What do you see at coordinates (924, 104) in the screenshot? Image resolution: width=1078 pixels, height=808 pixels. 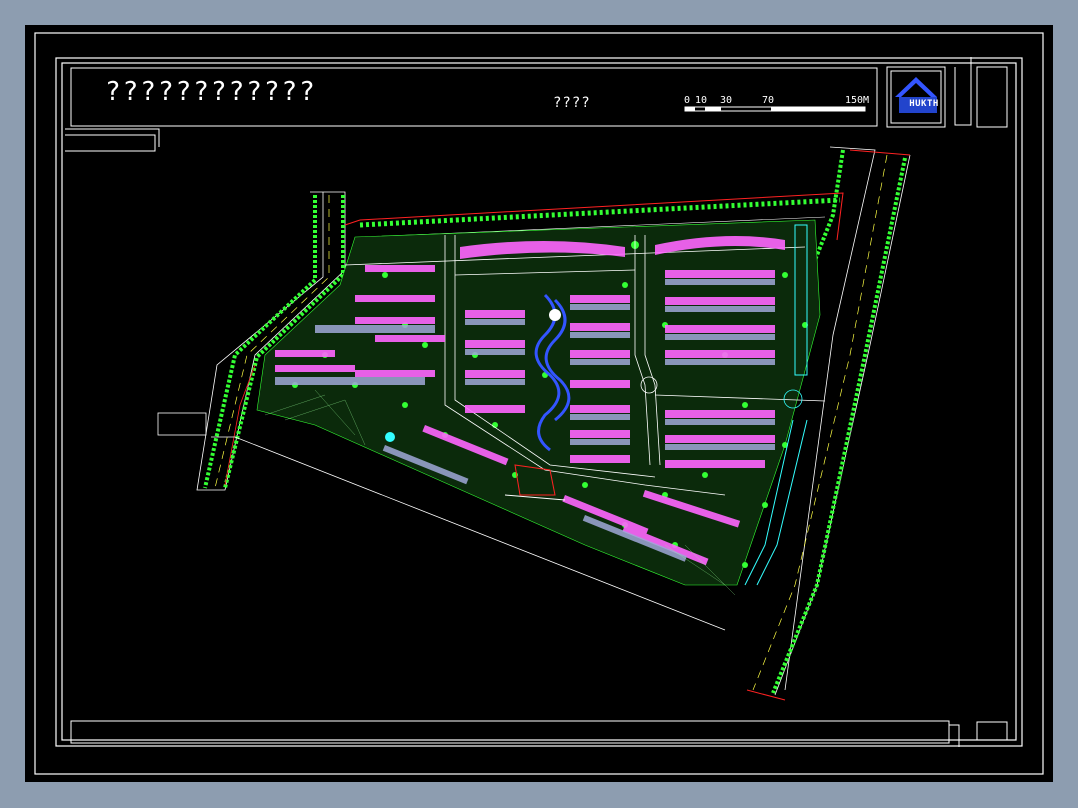 I see `logo-text: HUKTH` at bounding box center [924, 104].